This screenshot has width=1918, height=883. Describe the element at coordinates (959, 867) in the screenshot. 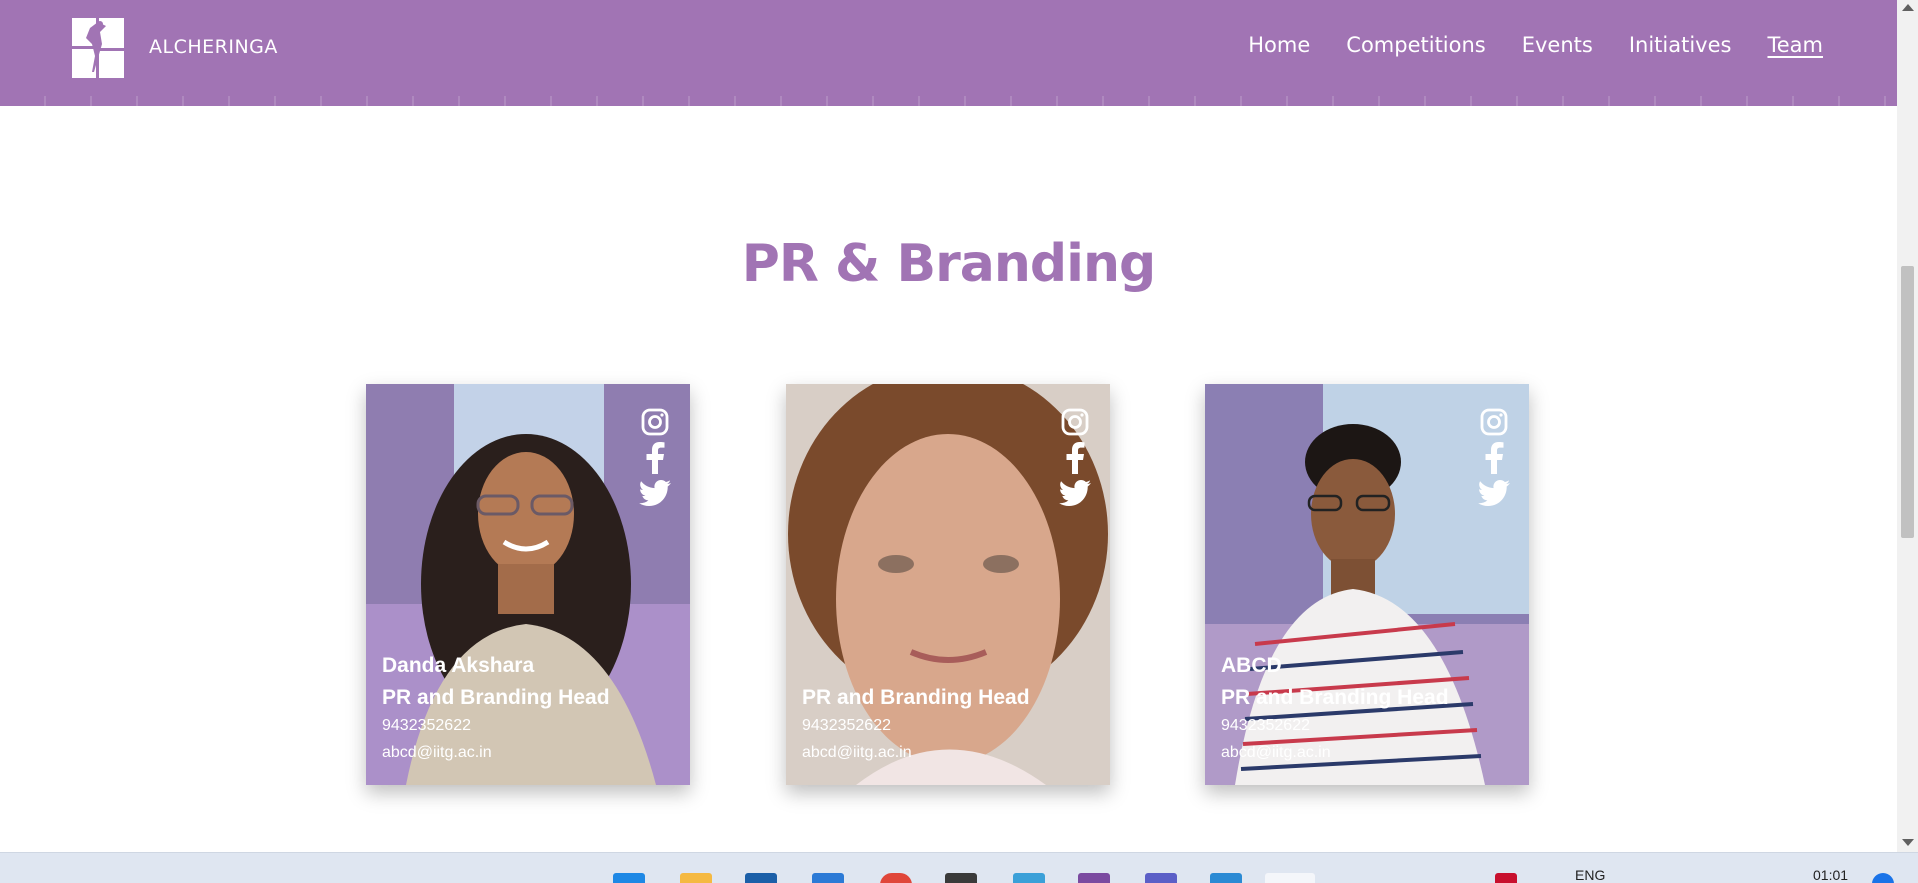

I see `os-taskbar: ENG 01:01` at that location.